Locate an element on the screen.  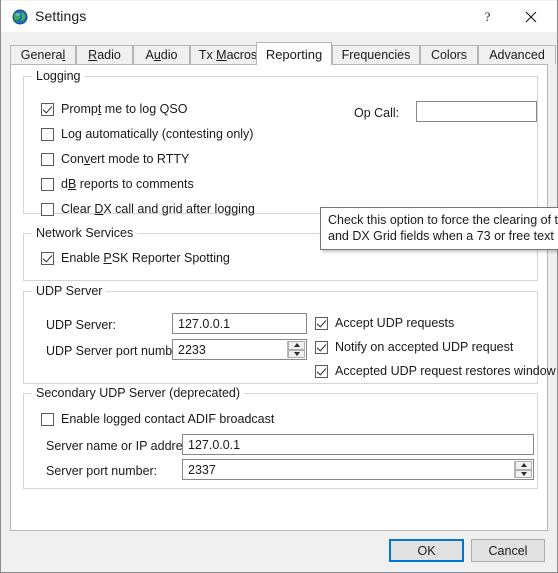
checkbox-notify-on-accepted-udp-request: Notify on accepted UDP request is located at coordinates (414, 347).